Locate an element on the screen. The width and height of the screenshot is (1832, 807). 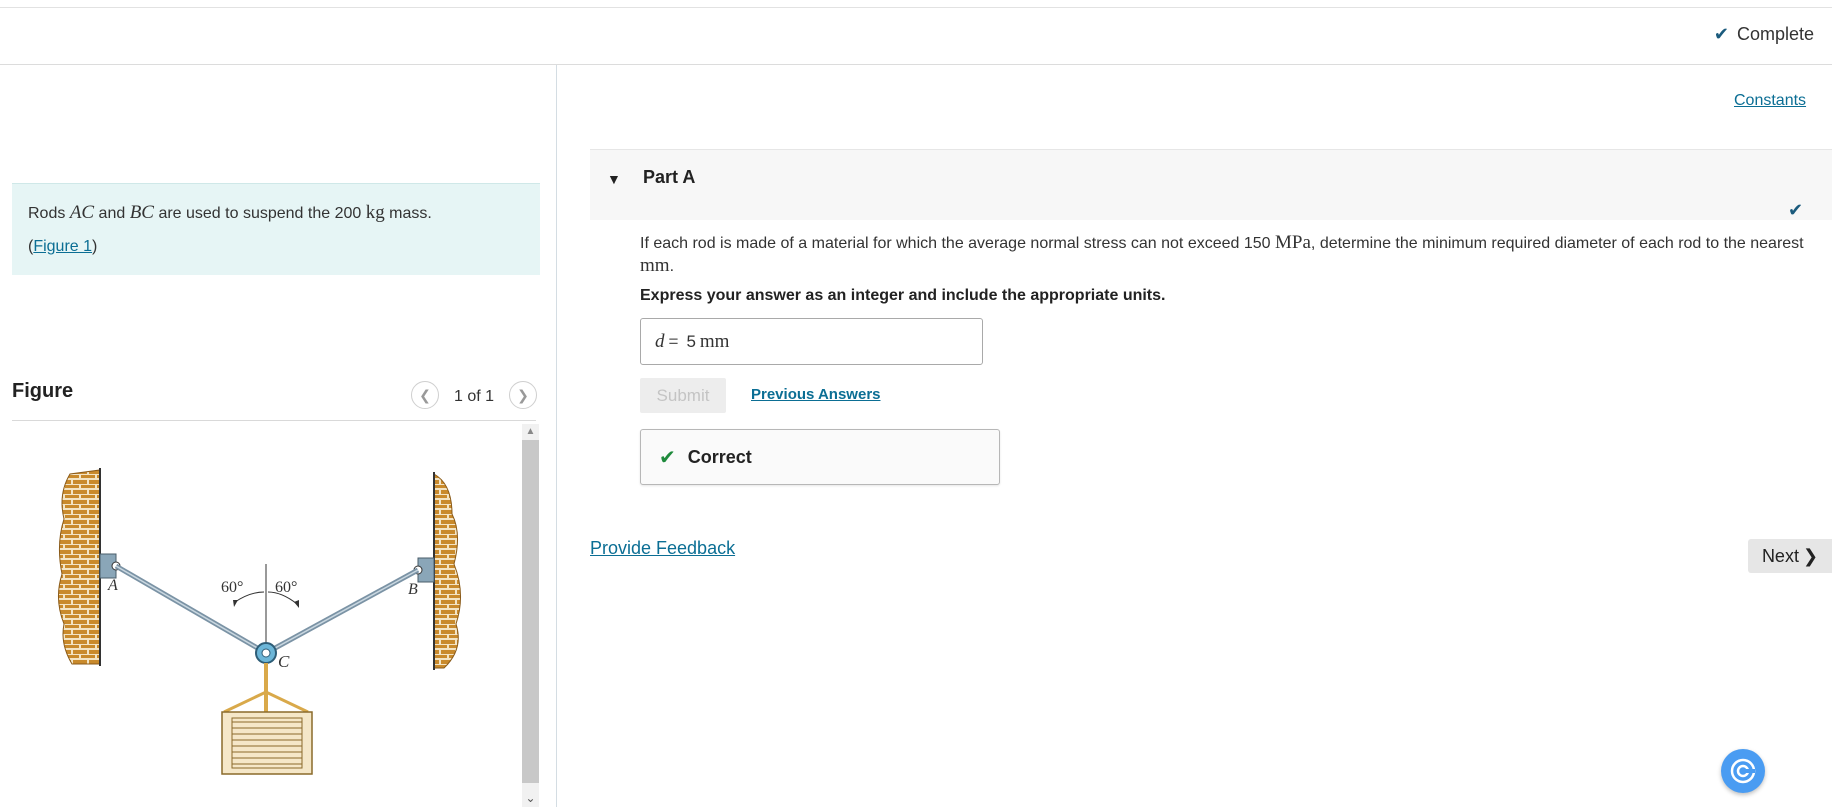
answer-unit: mm is located at coordinates (714, 341).